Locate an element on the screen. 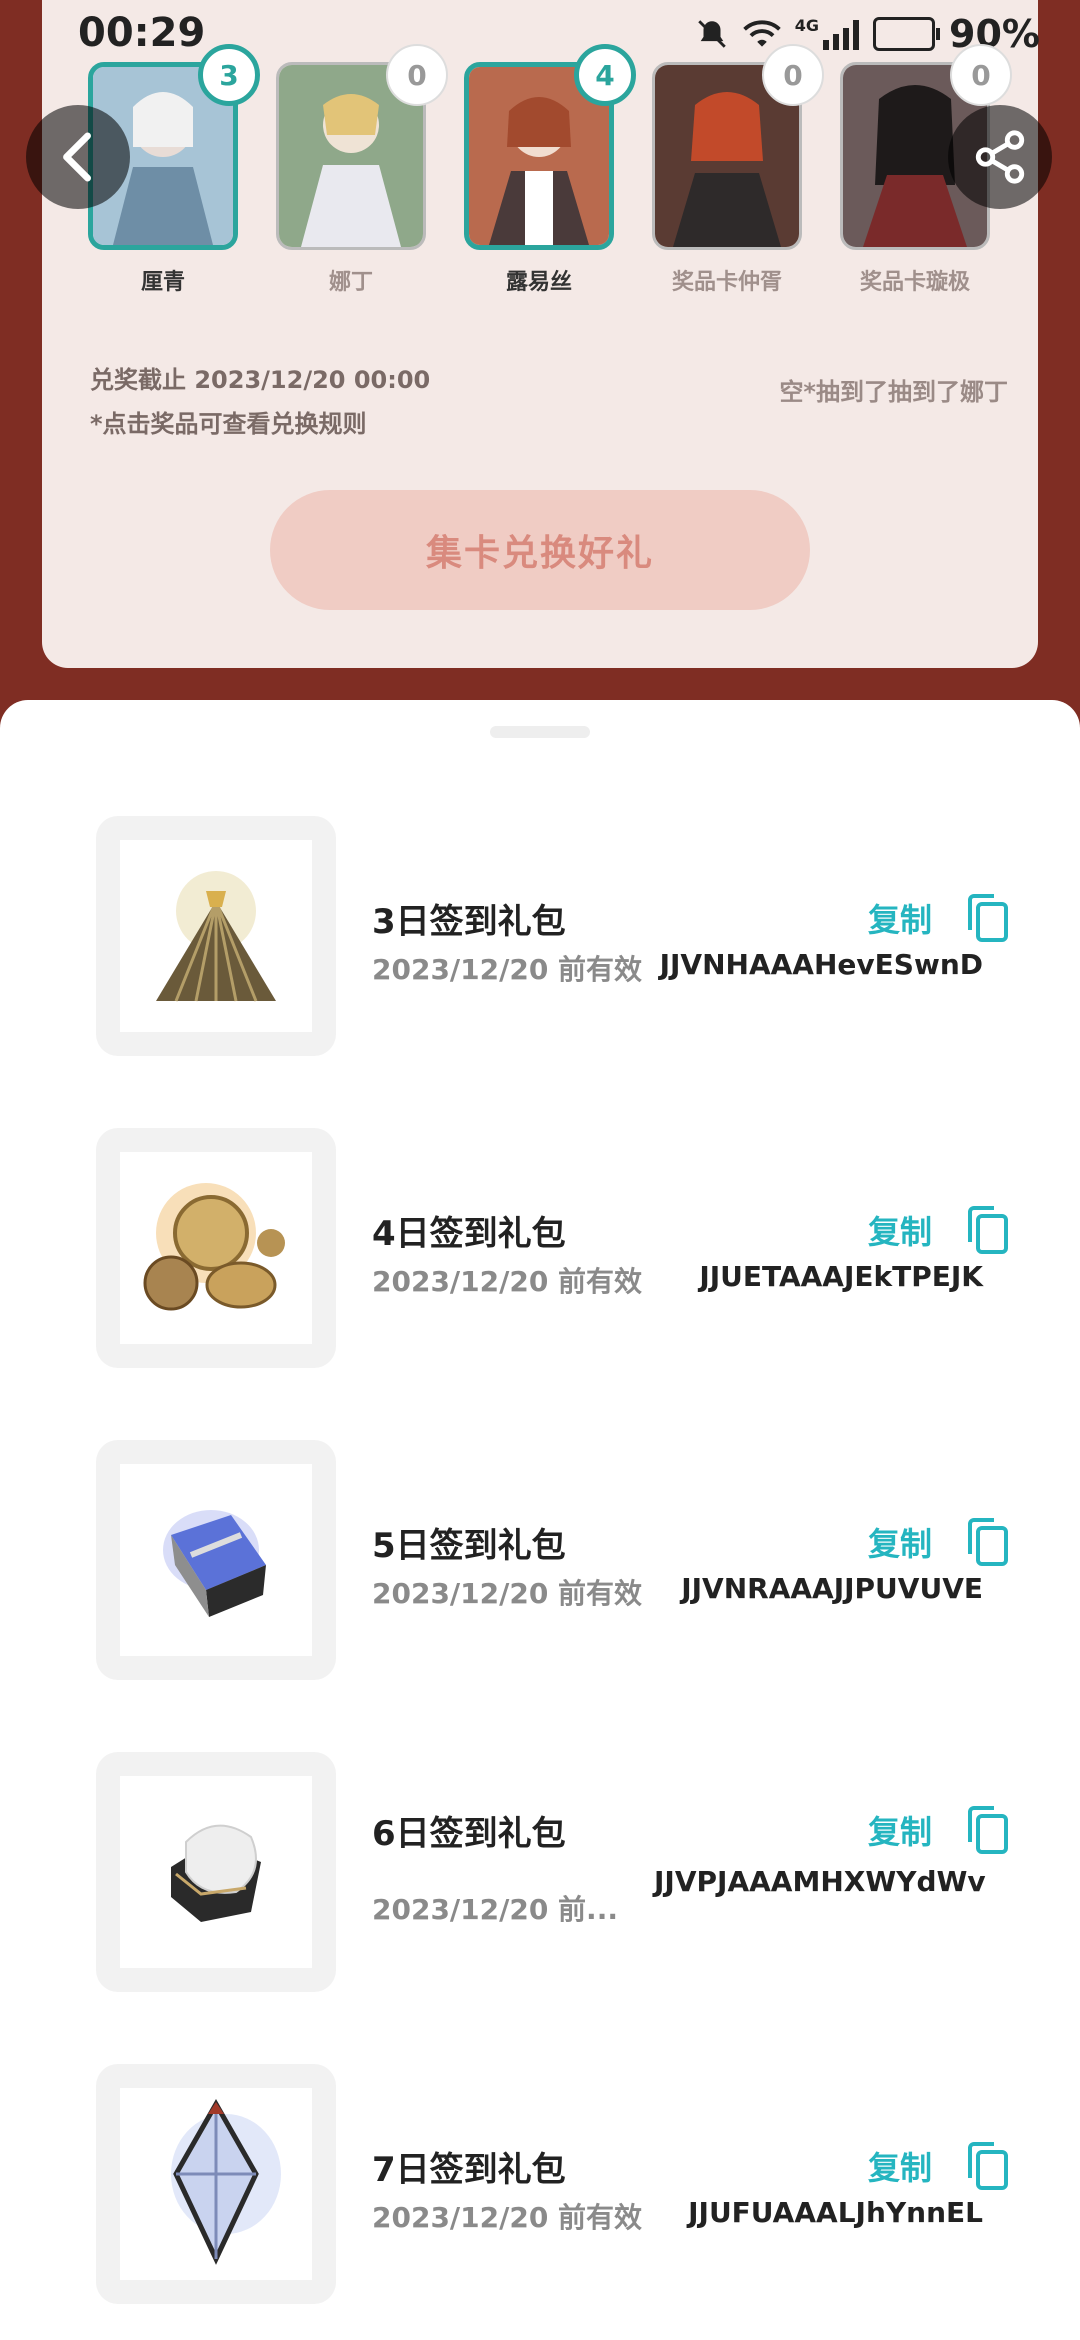 This screenshot has width=1080, height=2340. redeem-info: 兑奖截止 2023/12/20 00:00 *点击奖品可查看兑换规则 is located at coordinates (260, 402).